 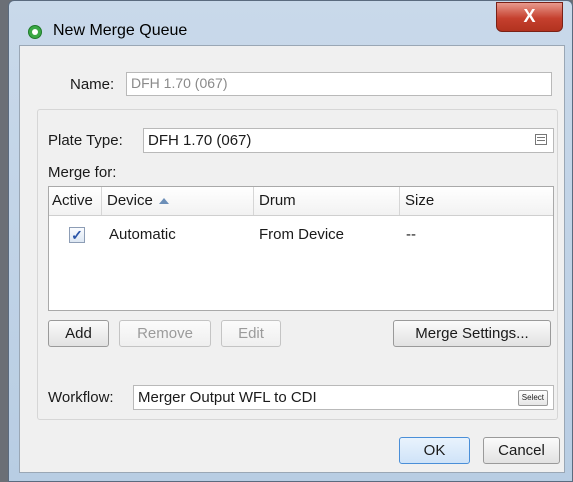 What do you see at coordinates (290, 23) in the screenshot?
I see `title-bar: New Merge Queue X` at bounding box center [290, 23].